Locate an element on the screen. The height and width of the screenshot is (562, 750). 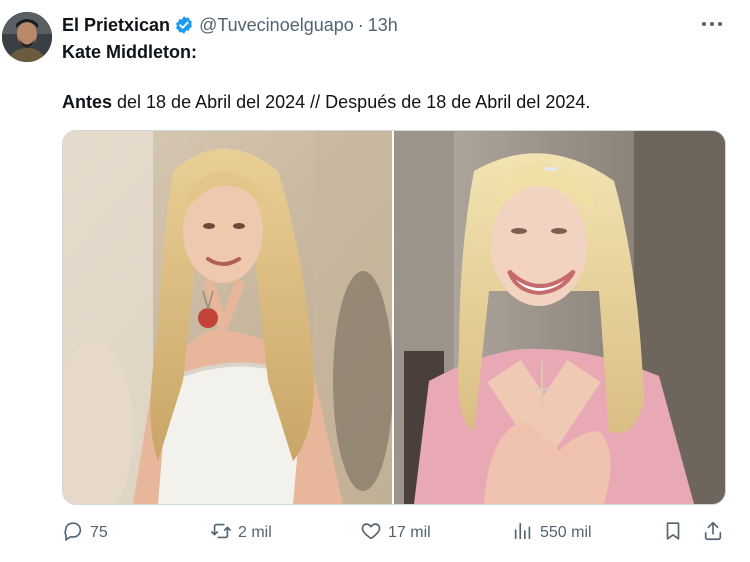
bookmark-button is located at coordinates (673, 533).